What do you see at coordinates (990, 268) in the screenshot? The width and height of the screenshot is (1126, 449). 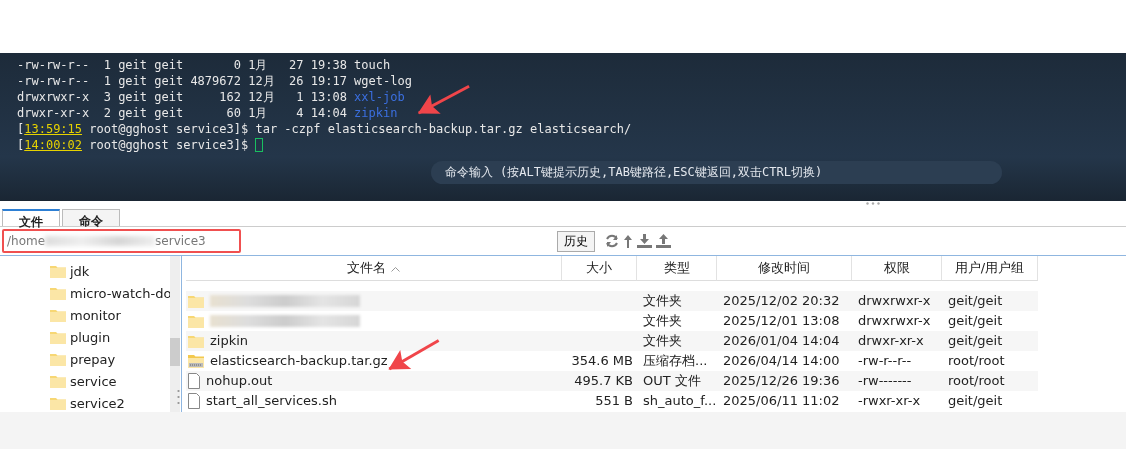 I see `column-header: 用户/用户组` at bounding box center [990, 268].